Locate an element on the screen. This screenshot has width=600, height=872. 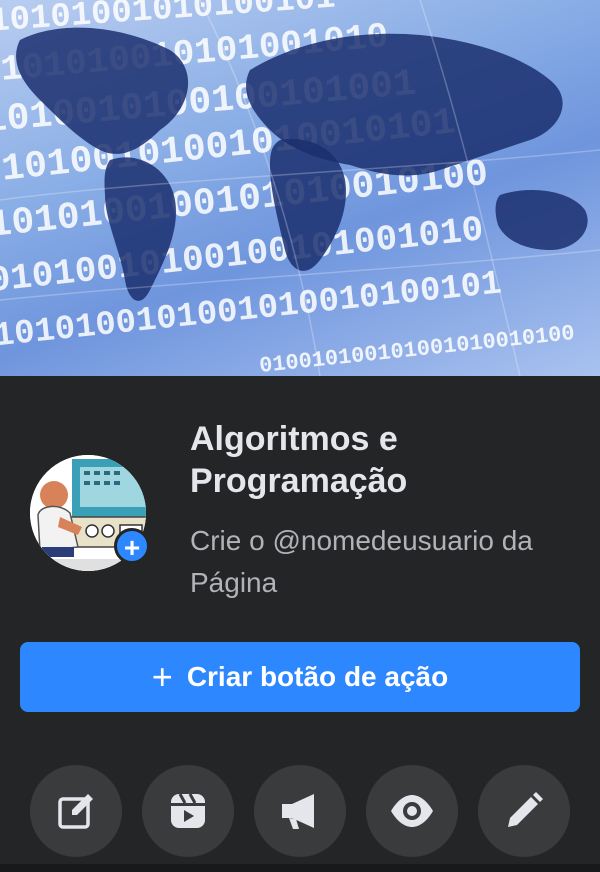
edit-square-icon is located at coordinates (75, 811).